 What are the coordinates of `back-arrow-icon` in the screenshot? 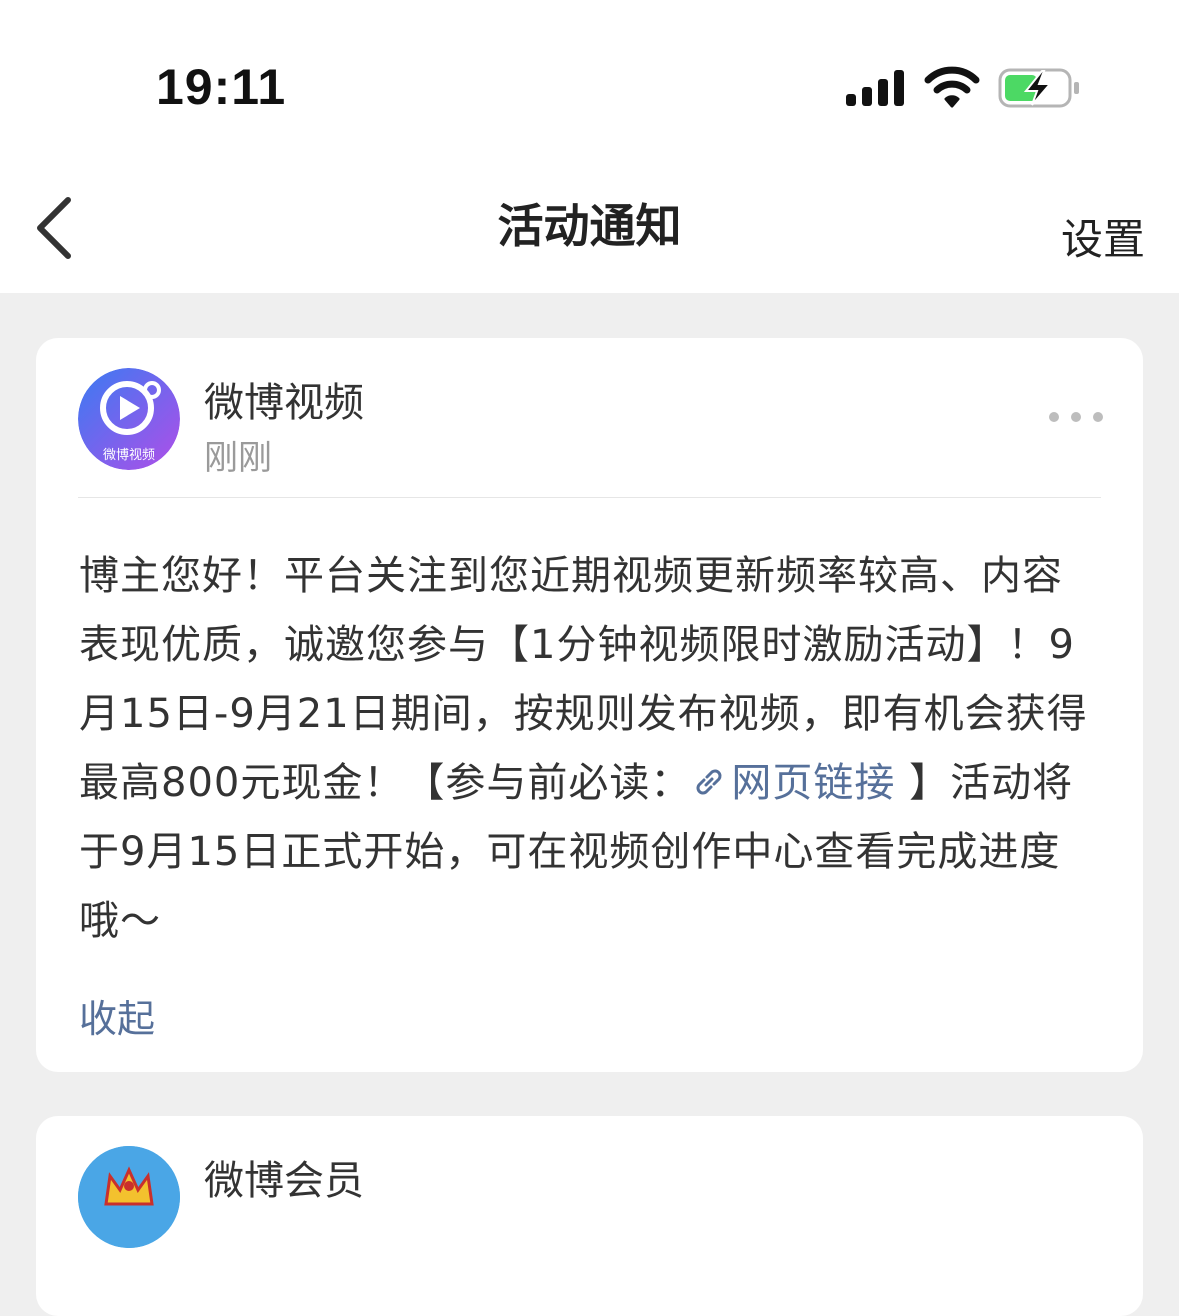 It's located at (54, 228).